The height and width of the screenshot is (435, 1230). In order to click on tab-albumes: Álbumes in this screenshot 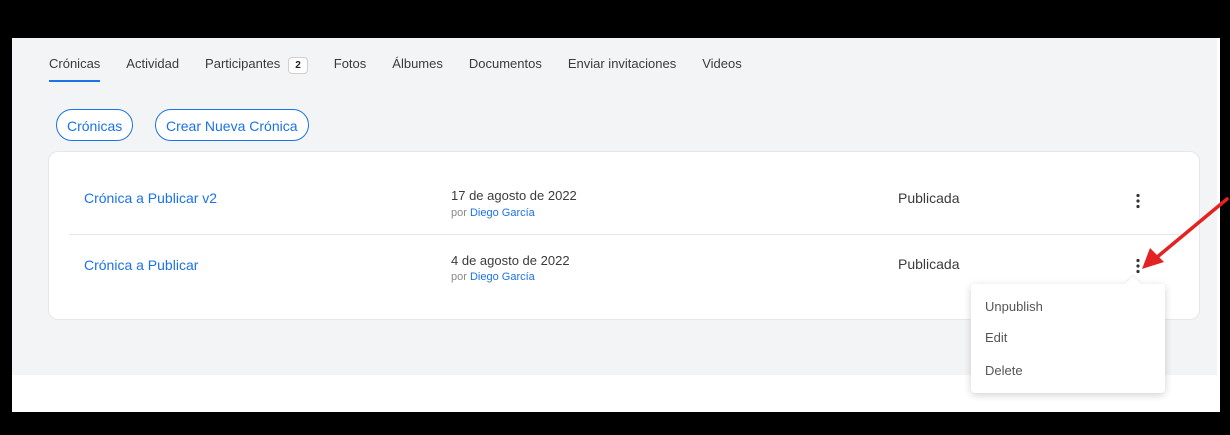, I will do `click(417, 66)`.